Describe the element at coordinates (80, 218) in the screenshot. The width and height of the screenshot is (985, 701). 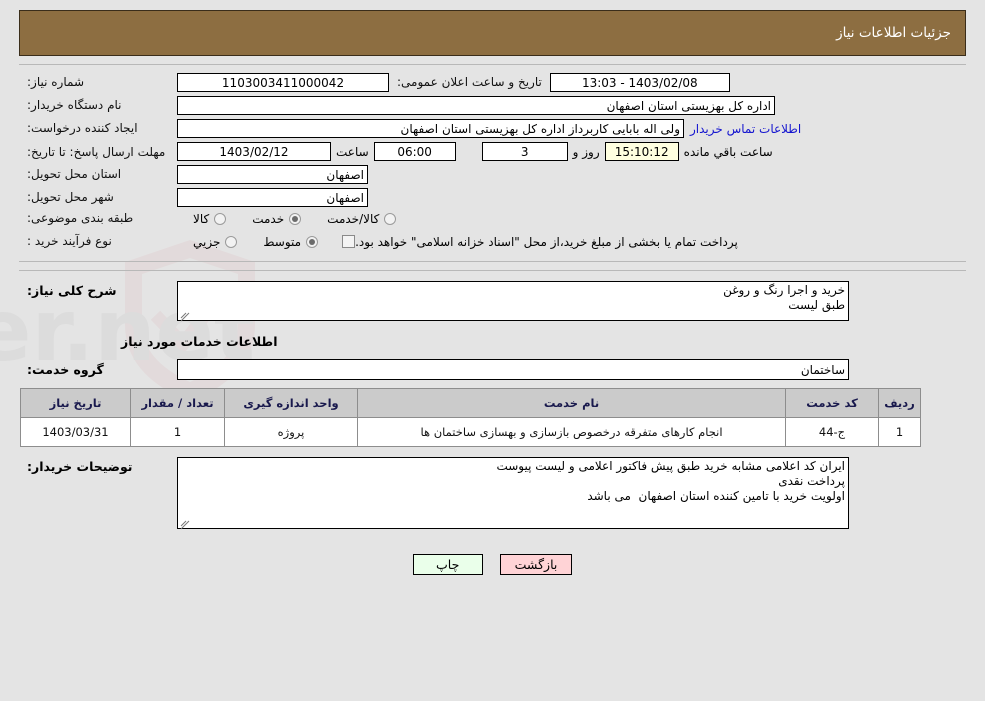
I see `category-label: طبقه بندی موضوعی:` at that location.